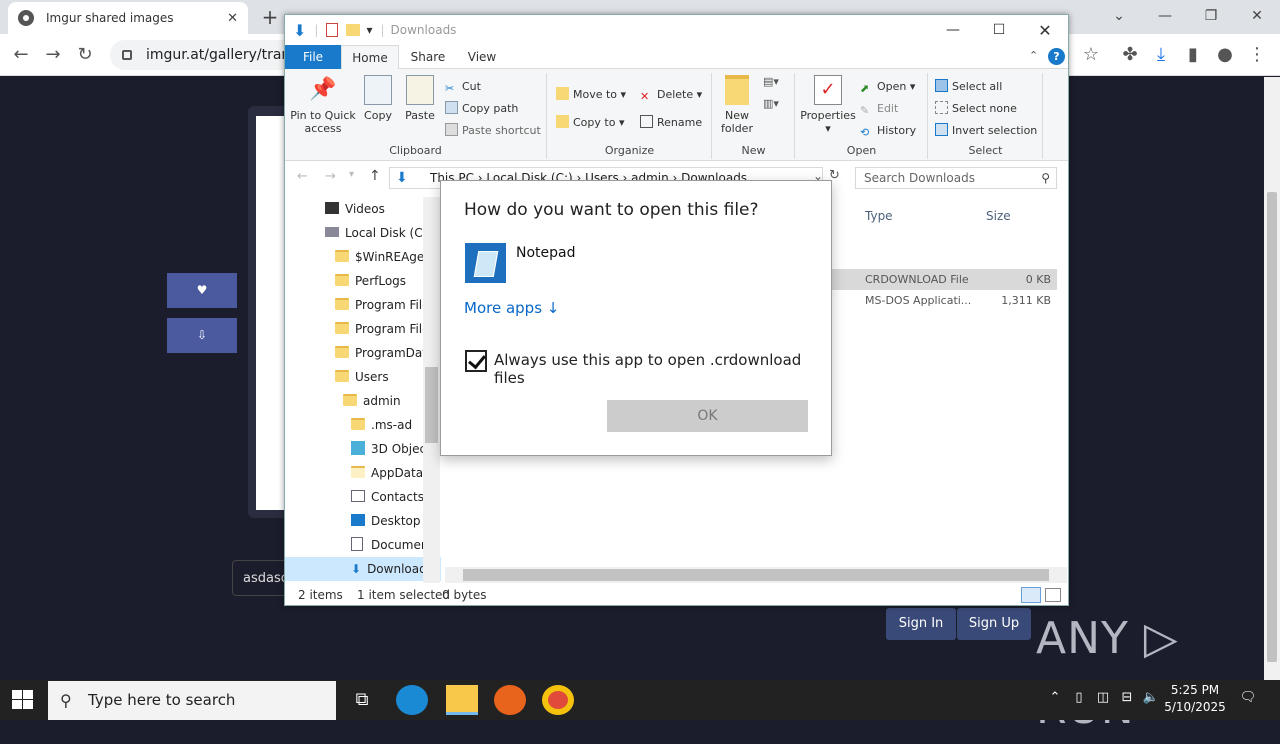 The width and height of the screenshot is (1280, 744). Describe the element at coordinates (1103, 700) in the screenshot. I see `tray-app-icon: ◫` at that location.